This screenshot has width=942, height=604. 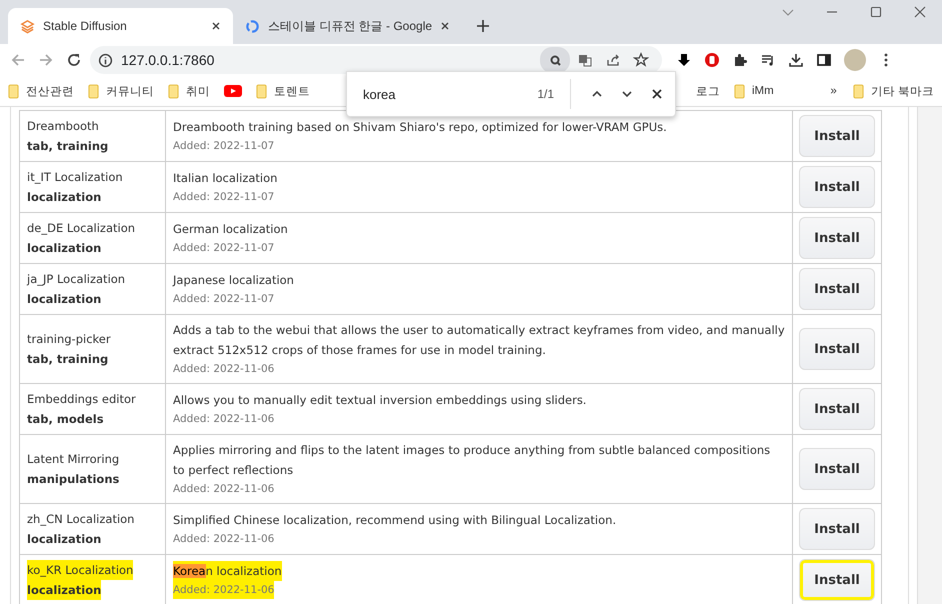 I want to click on tab-title: 스테이블 디퓨전 한글 - Google, so click(x=350, y=26).